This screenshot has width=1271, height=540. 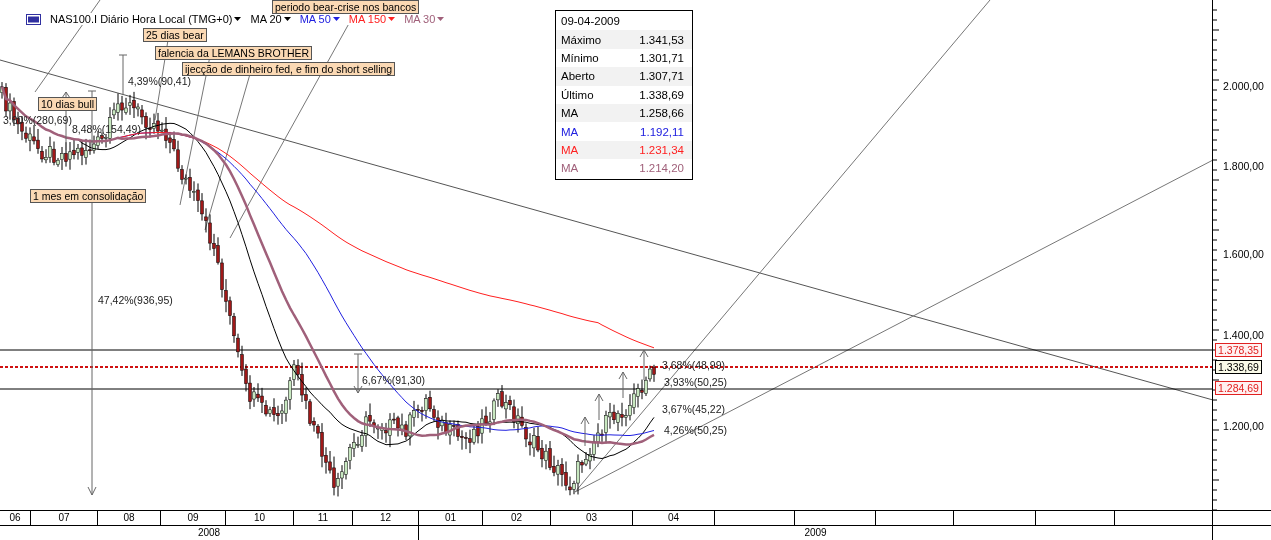 What do you see at coordinates (260, 518) in the screenshot?
I see `month-label: 10` at bounding box center [260, 518].